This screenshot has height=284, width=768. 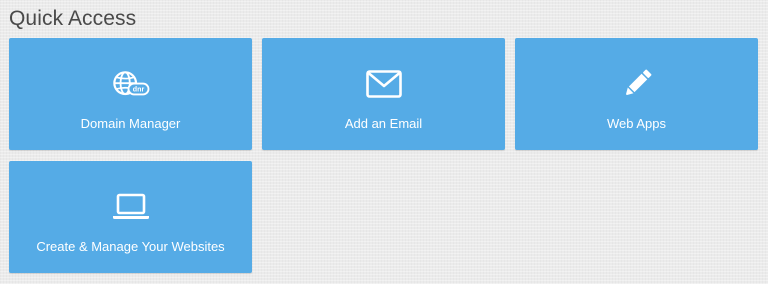 What do you see at coordinates (130, 123) in the screenshot?
I see `domain-manager-label: Domain Manager` at bounding box center [130, 123].